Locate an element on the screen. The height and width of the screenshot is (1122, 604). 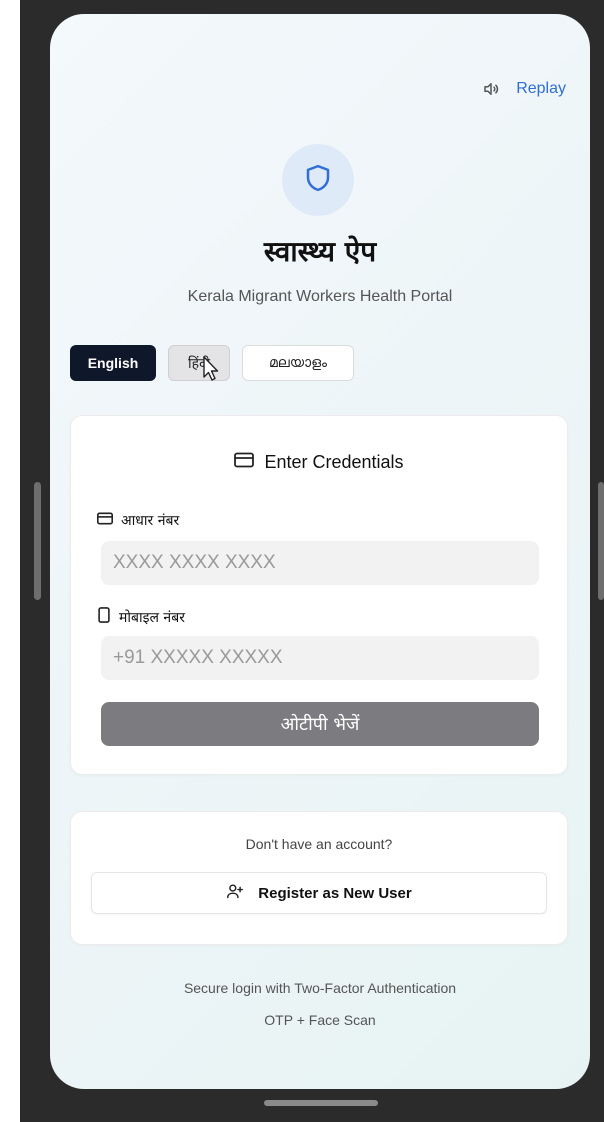
register-button: Register as New User is located at coordinates (319, 893).